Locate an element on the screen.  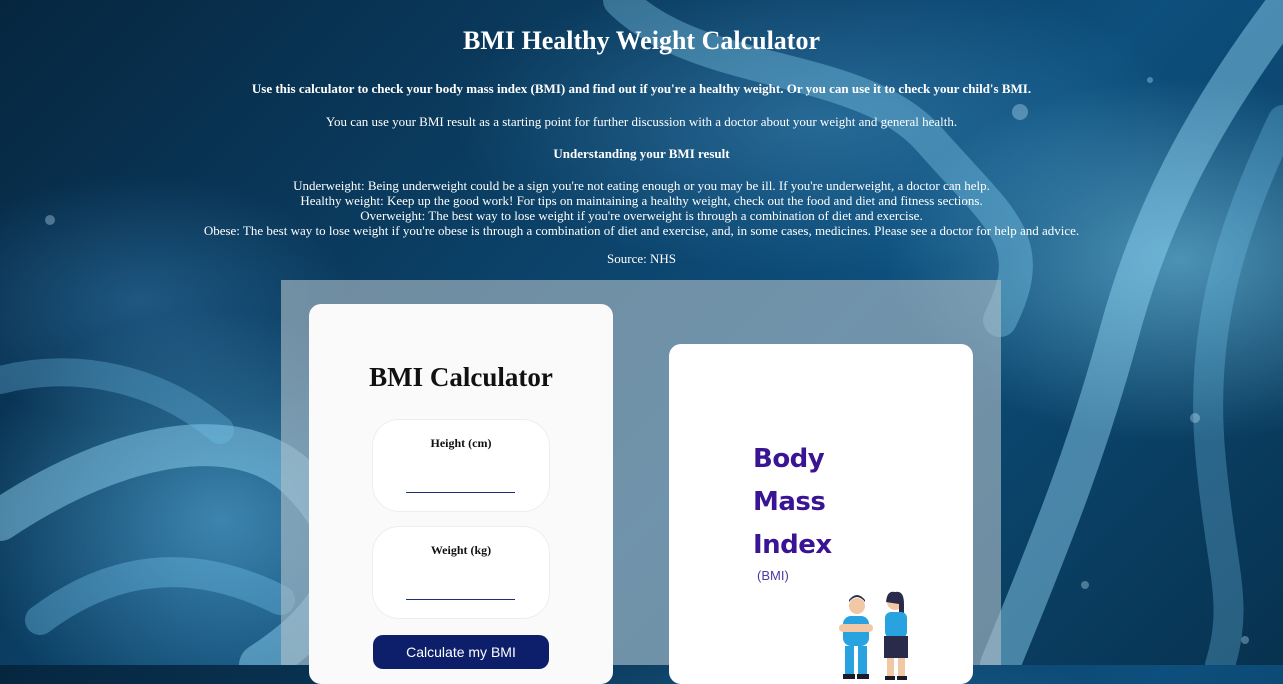
weight-label: Weight (kg) is located at coordinates (461, 550).